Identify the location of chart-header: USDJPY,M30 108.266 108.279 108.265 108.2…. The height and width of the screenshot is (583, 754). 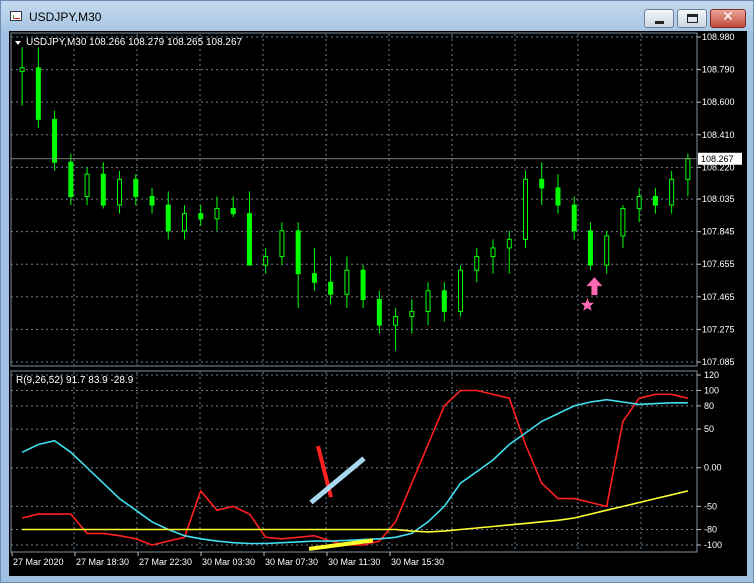
(134, 42).